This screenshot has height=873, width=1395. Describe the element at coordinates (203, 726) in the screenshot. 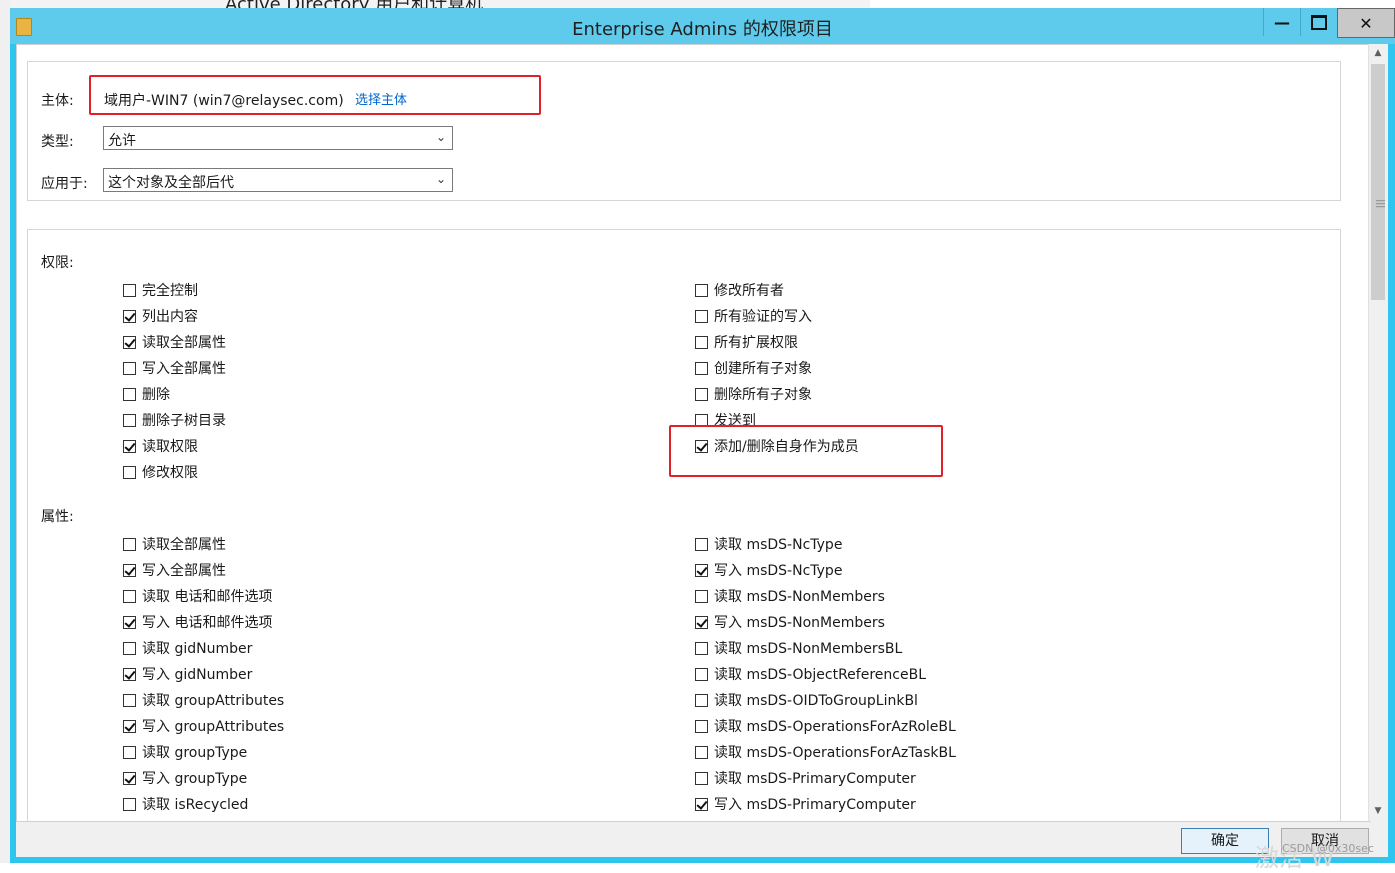

I see `checkbox-row: 写入 groupAttributes` at that location.